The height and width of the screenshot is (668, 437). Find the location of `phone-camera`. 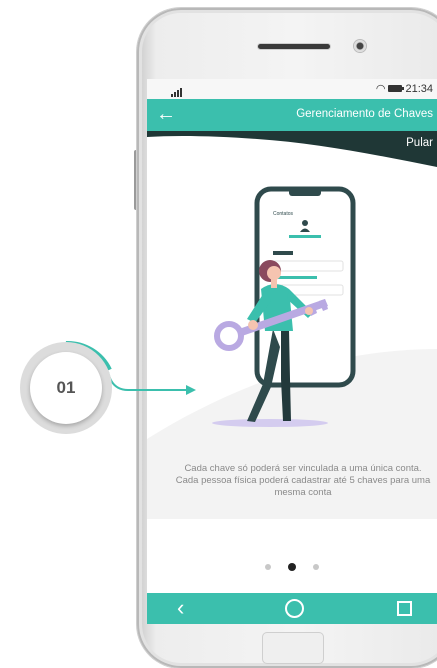

phone-camera is located at coordinates (360, 46).